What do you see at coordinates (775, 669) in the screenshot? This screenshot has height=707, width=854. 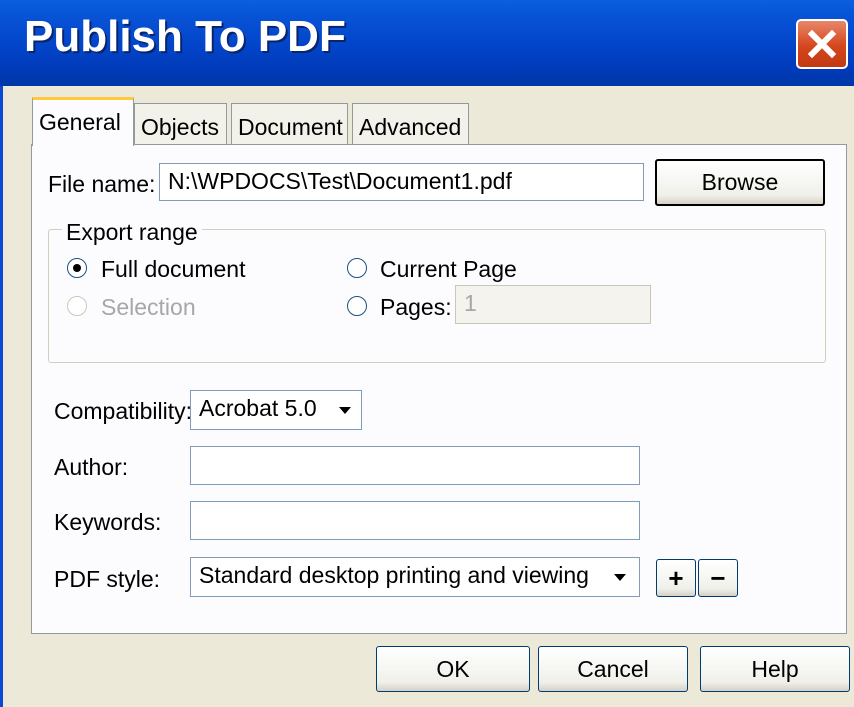 I see `help-button: Help` at bounding box center [775, 669].